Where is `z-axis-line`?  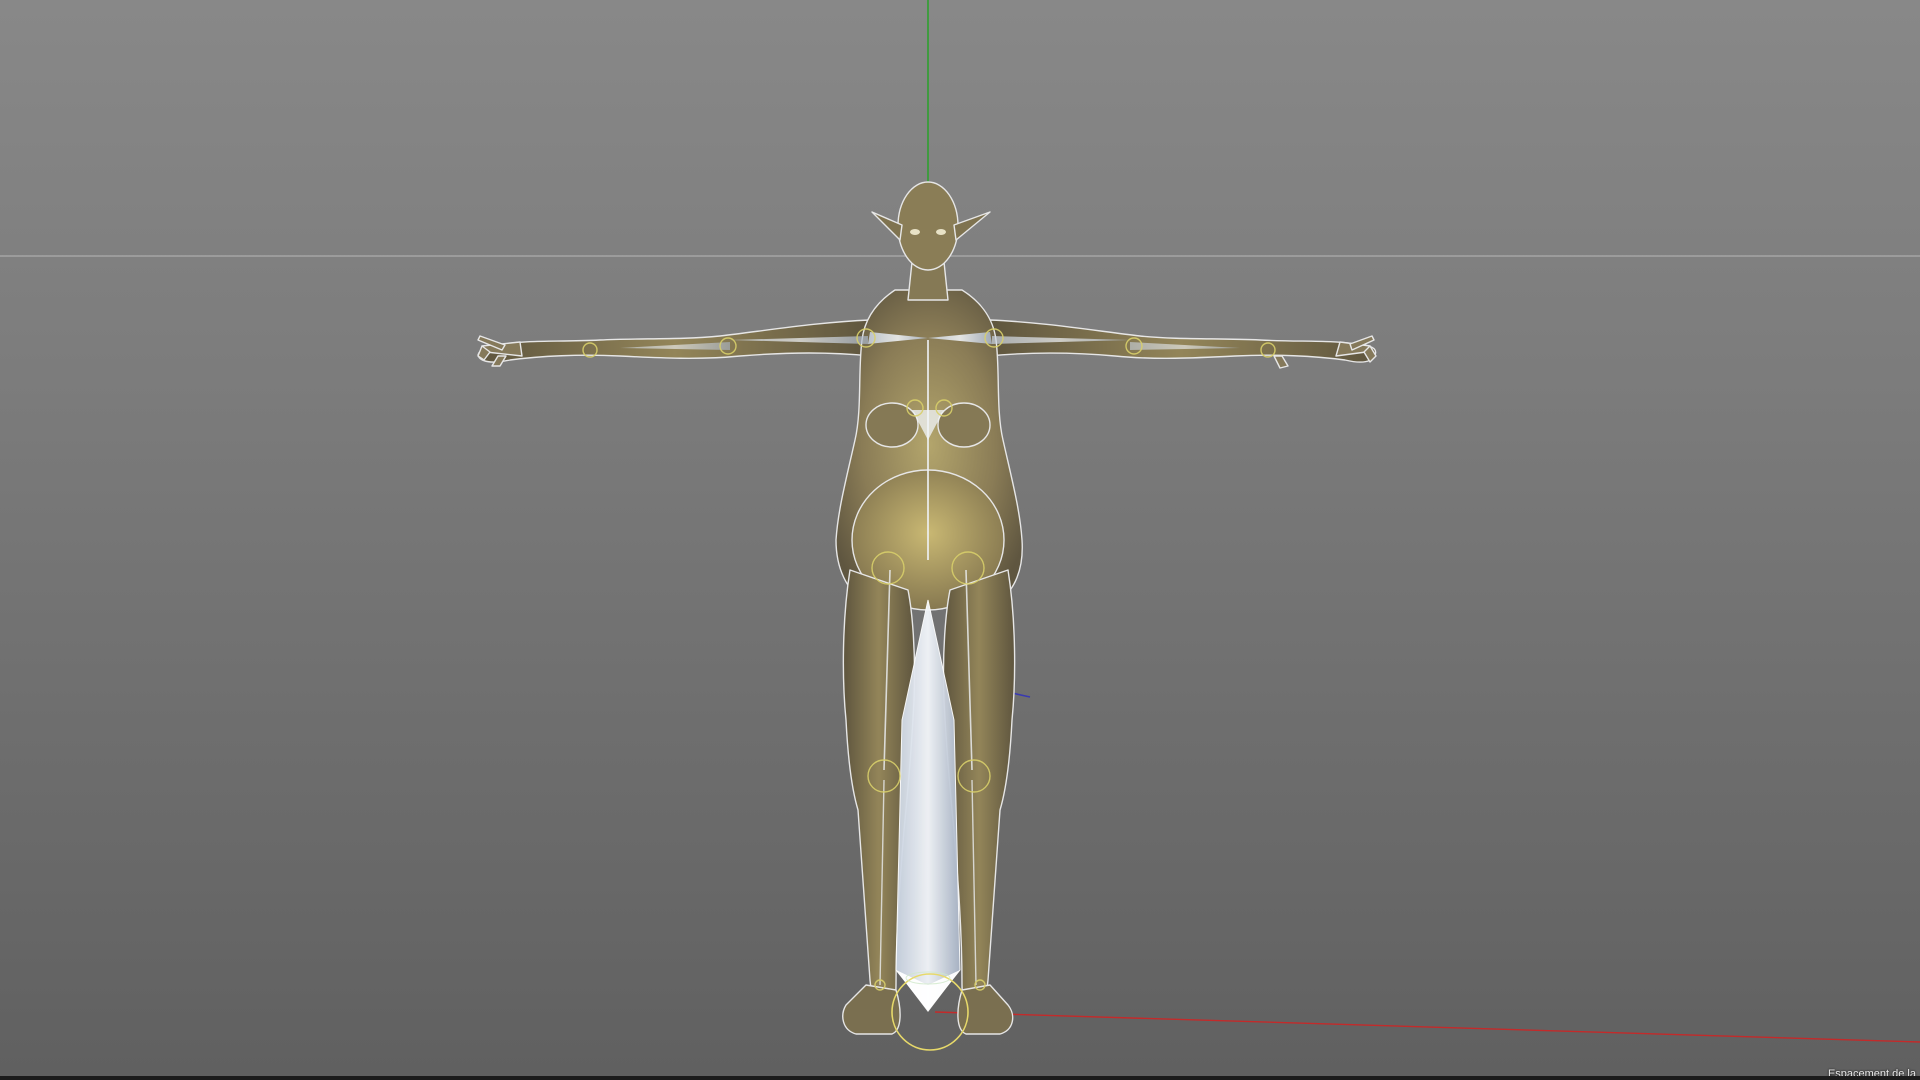 z-axis-line is located at coordinates (1021, 695).